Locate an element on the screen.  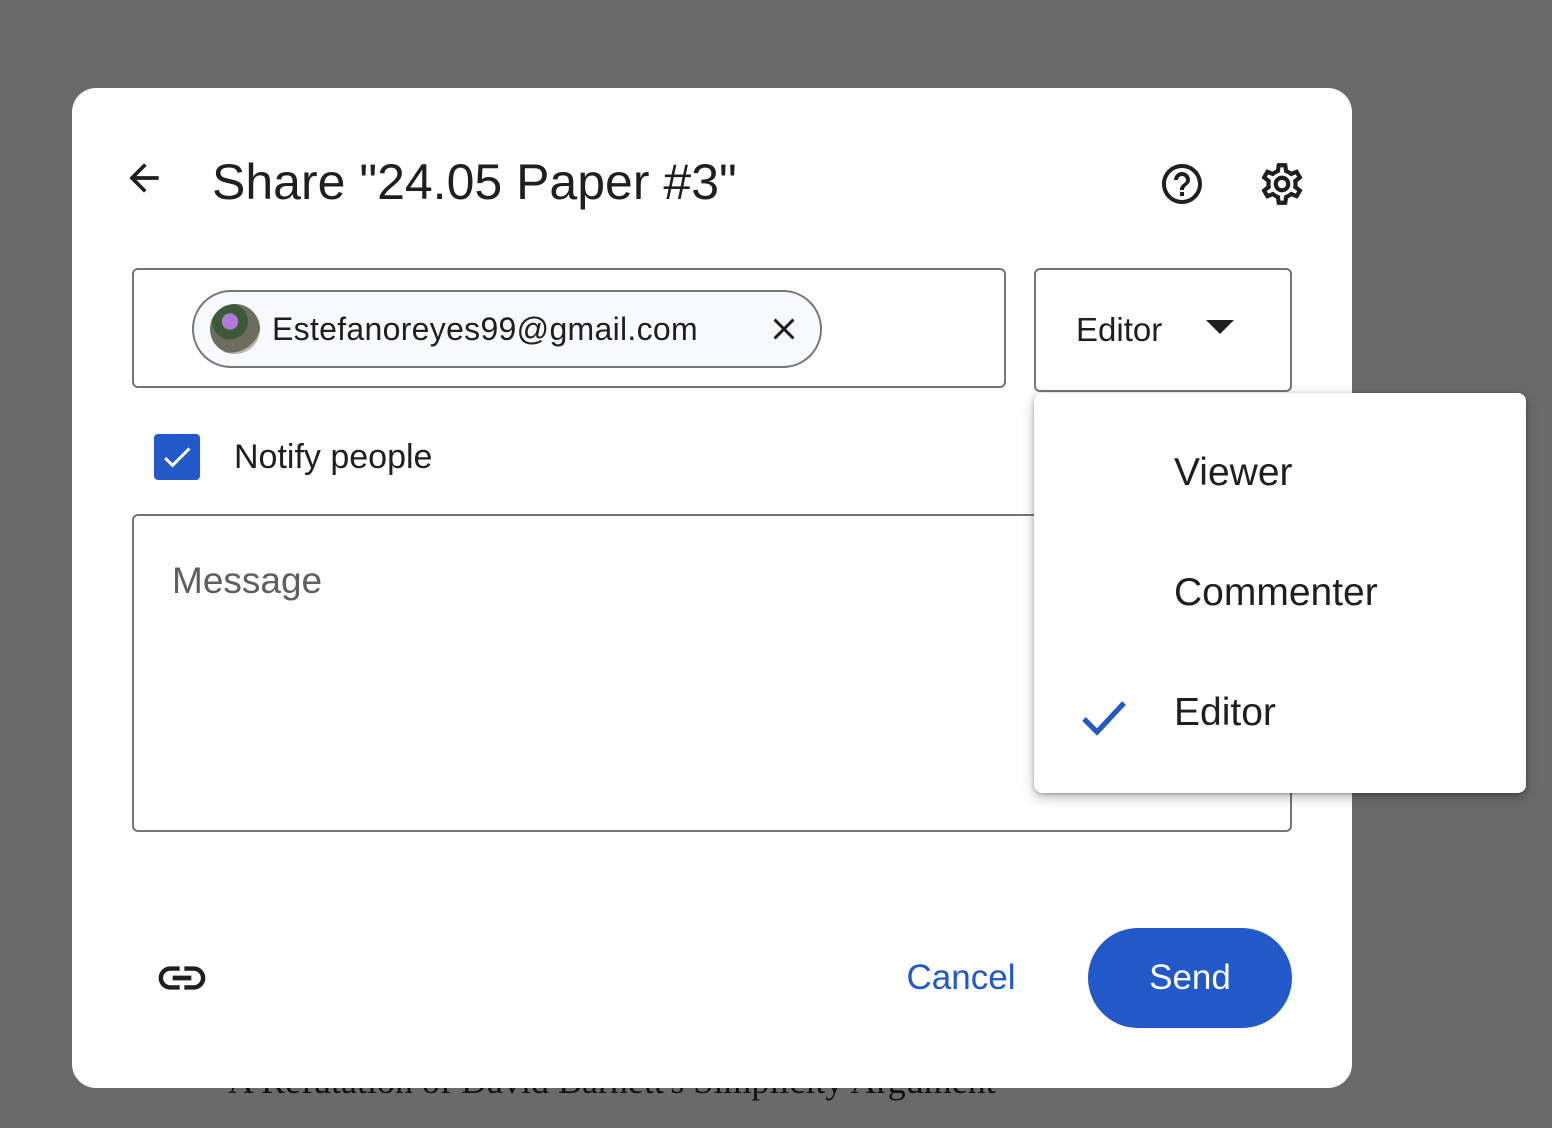
close-icon is located at coordinates (784, 329).